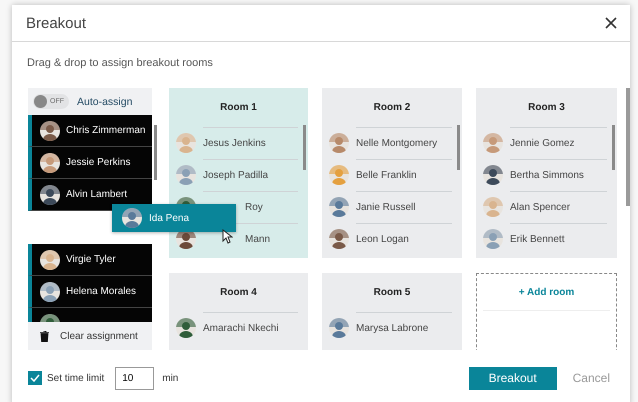 This screenshot has height=402, width=638. I want to click on unit-label: min, so click(170, 378).